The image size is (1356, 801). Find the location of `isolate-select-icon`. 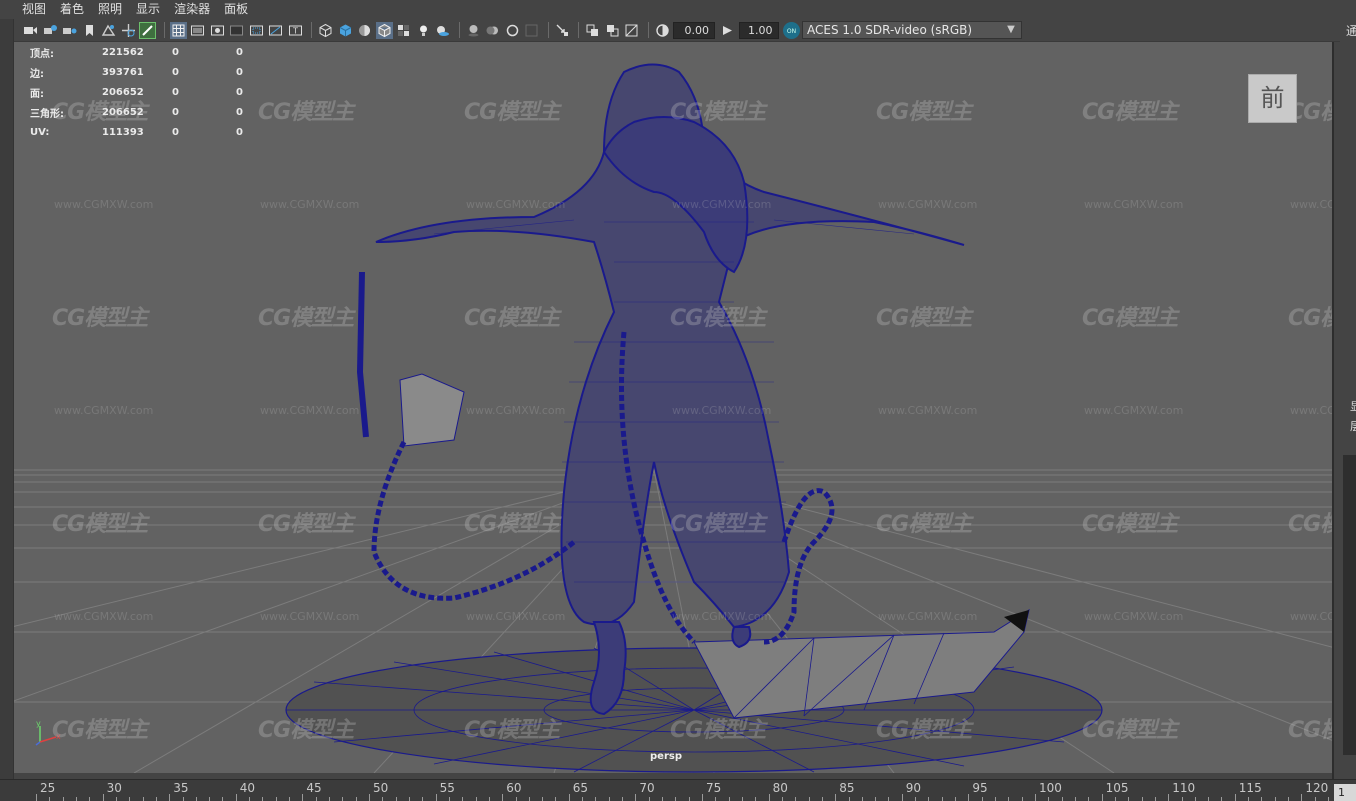

isolate-select-icon is located at coordinates (562, 30).